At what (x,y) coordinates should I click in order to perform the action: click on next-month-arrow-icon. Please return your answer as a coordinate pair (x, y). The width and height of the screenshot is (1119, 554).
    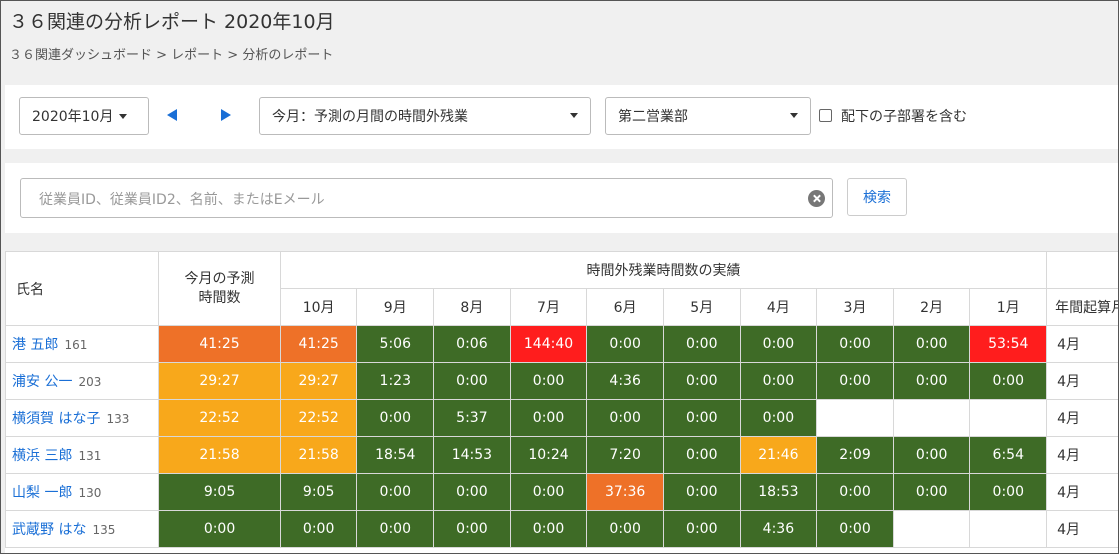
    Looking at the image, I should click on (226, 115).